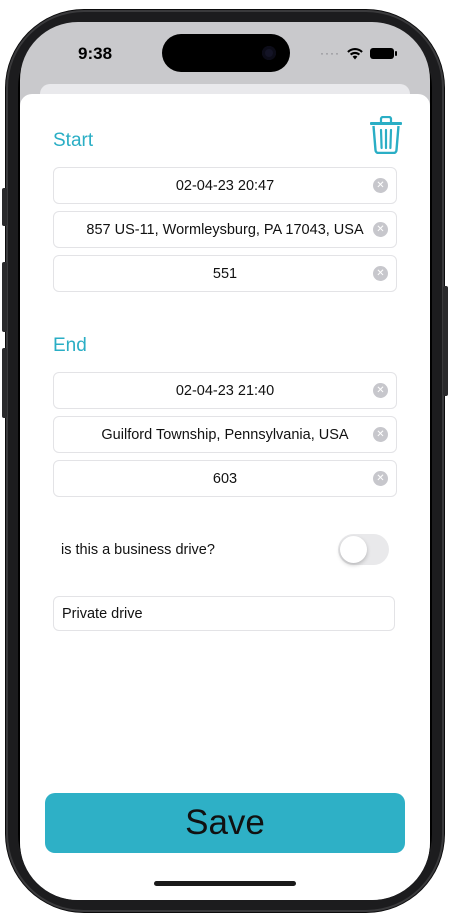  I want to click on action-button, so click(4, 207).